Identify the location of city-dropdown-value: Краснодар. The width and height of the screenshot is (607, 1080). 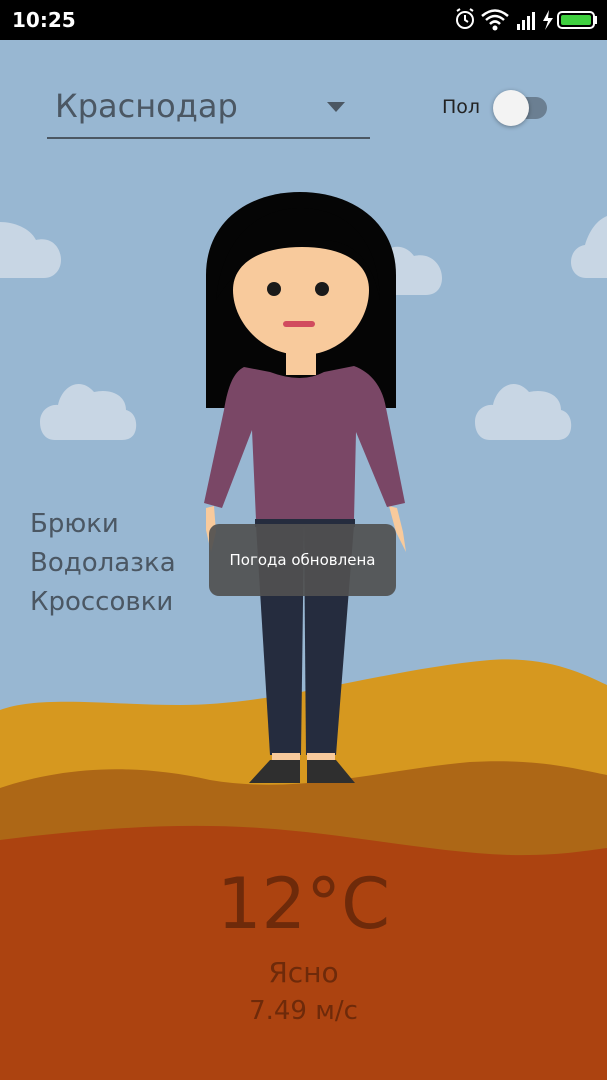
(146, 106).